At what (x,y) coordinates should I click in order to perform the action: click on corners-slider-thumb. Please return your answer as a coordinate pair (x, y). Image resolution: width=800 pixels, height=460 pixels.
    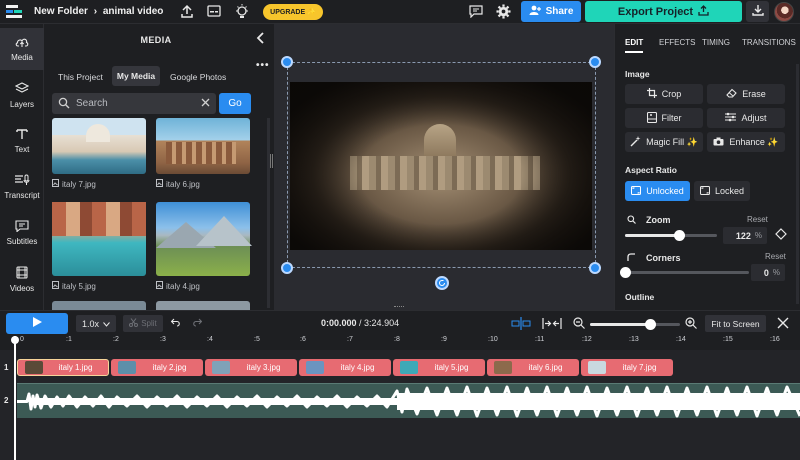
    Looking at the image, I should click on (625, 272).